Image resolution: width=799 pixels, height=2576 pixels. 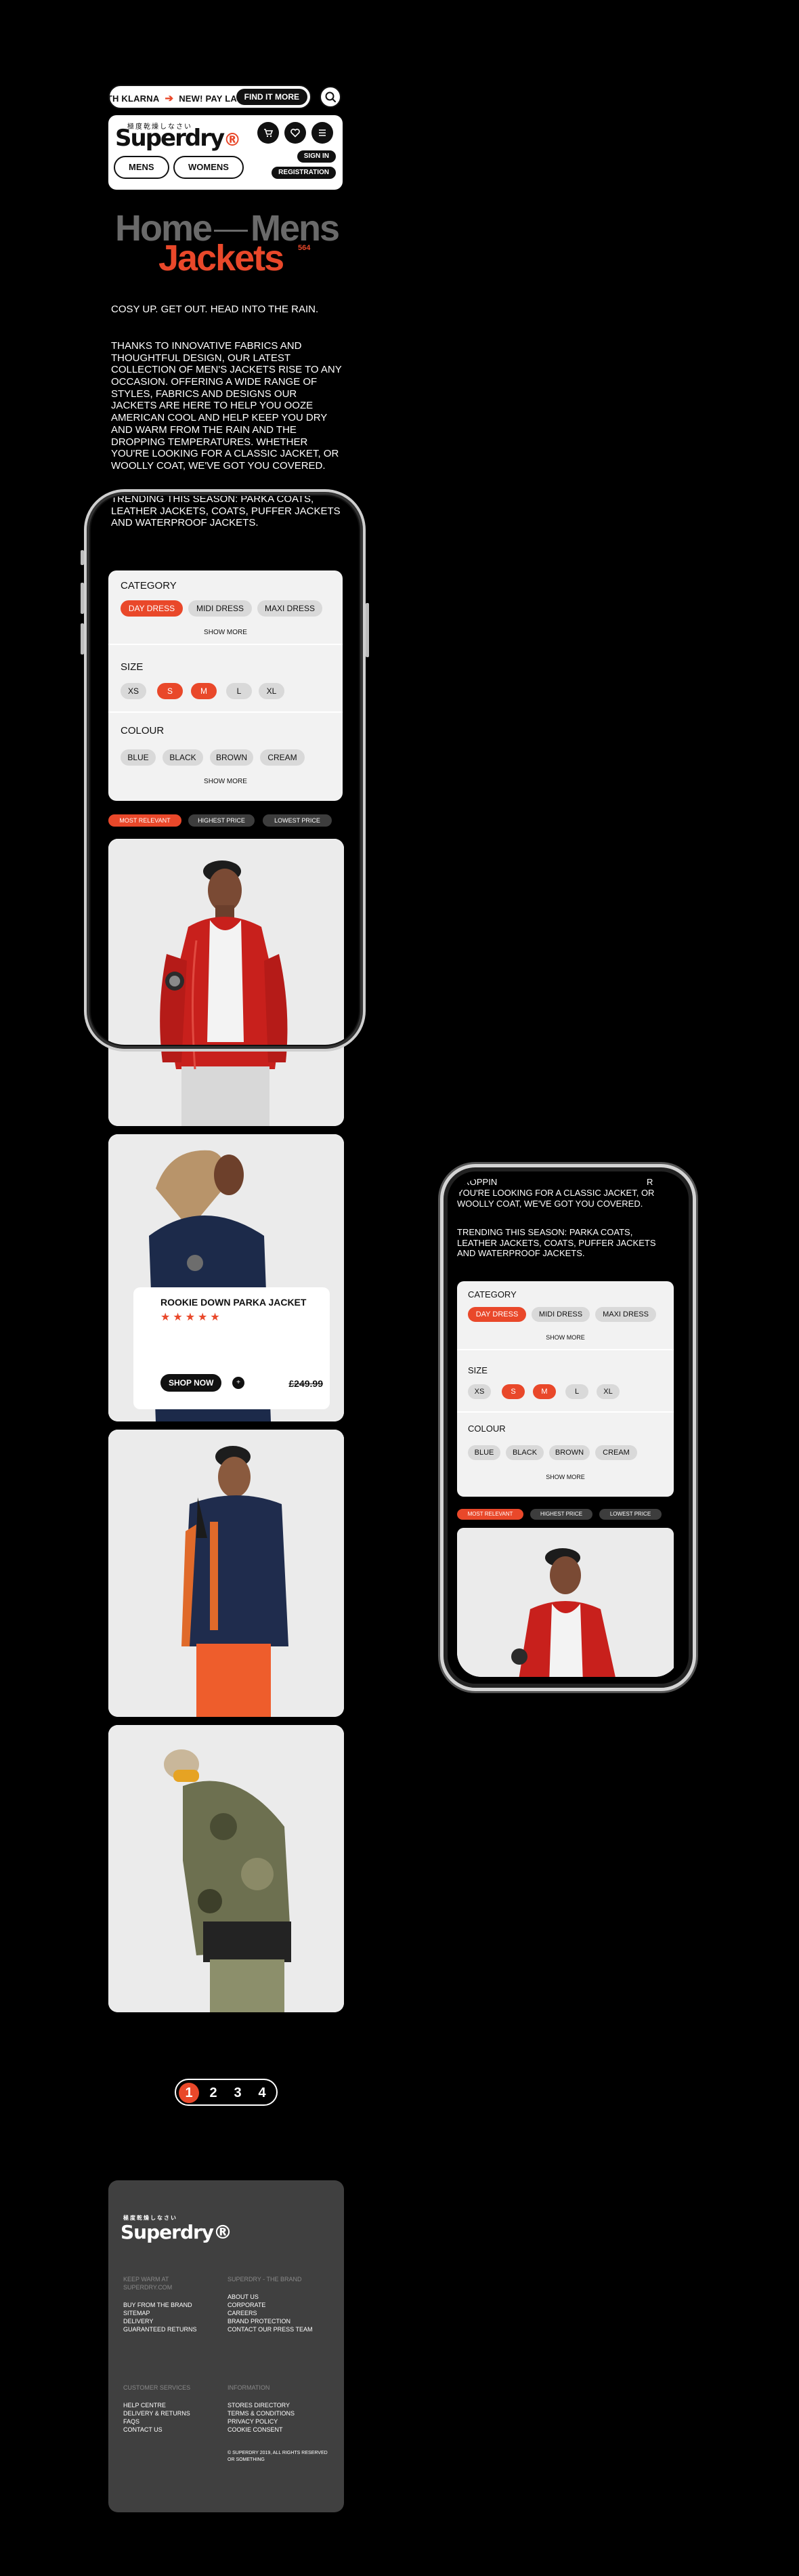 What do you see at coordinates (569, 1452) in the screenshot?
I see `phone-chip-colour-brown: Brown` at bounding box center [569, 1452].